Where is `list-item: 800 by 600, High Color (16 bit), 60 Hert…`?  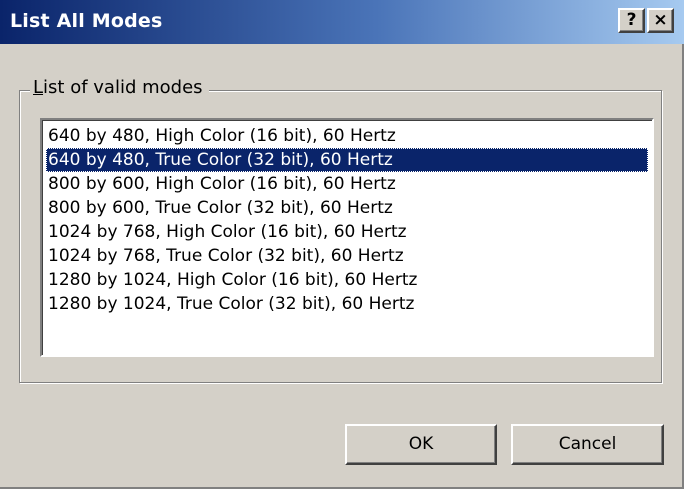 list-item: 800 by 600, High Color (16 bit), 60 Hert… is located at coordinates (347, 184).